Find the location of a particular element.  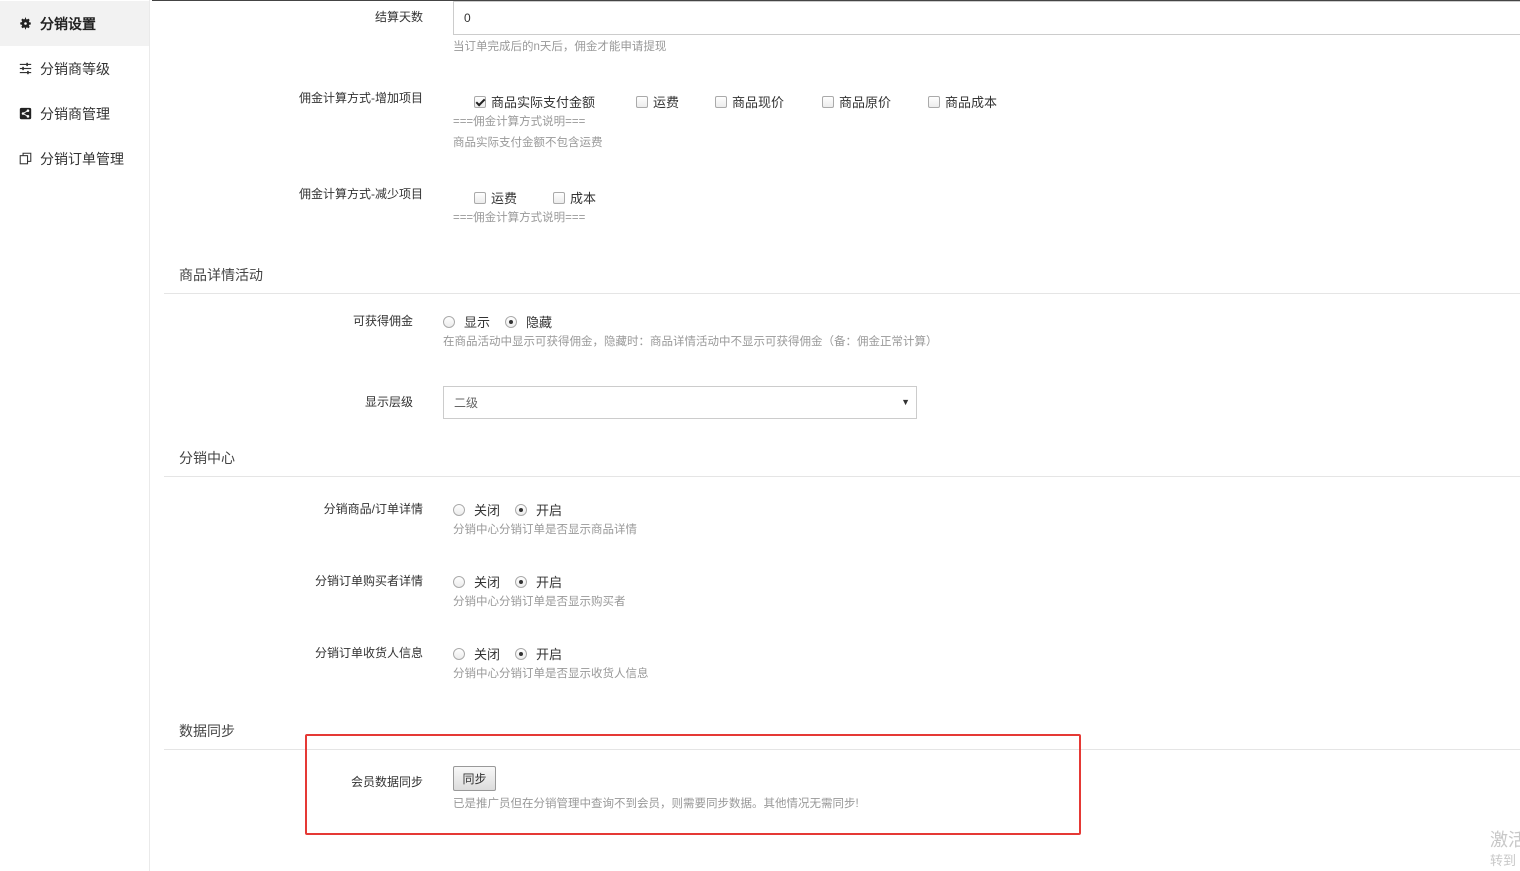

checkbox-cost: 商品成本 is located at coordinates (962, 101).